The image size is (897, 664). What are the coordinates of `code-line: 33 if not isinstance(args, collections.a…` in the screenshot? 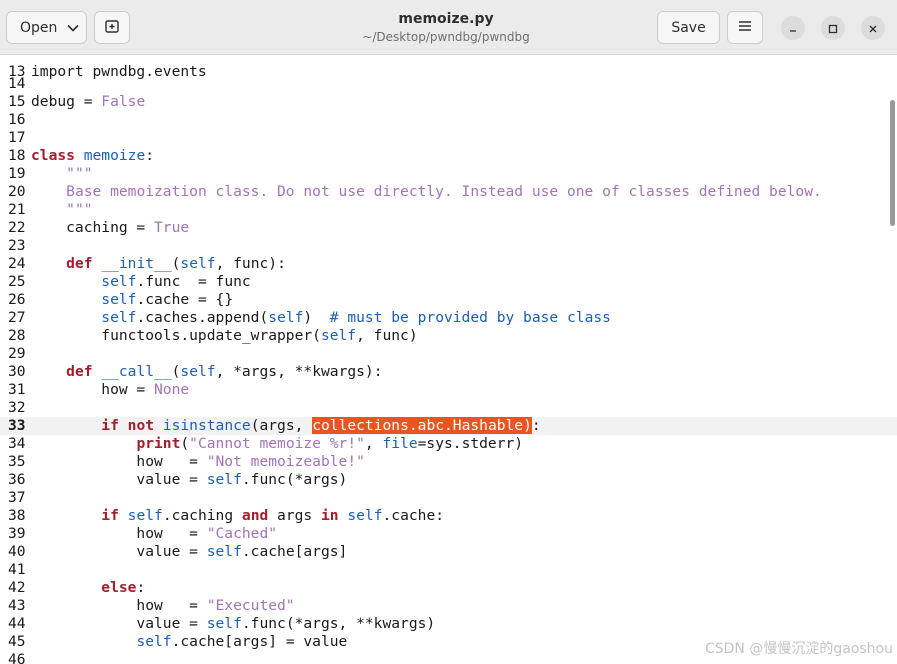 It's located at (448, 426).